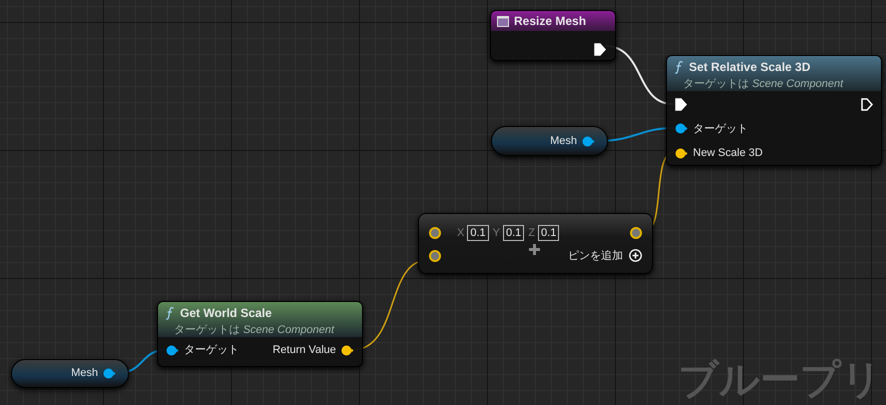 The width and height of the screenshot is (886, 405). I want to click on event-node: Resize Mesh, so click(553, 35).